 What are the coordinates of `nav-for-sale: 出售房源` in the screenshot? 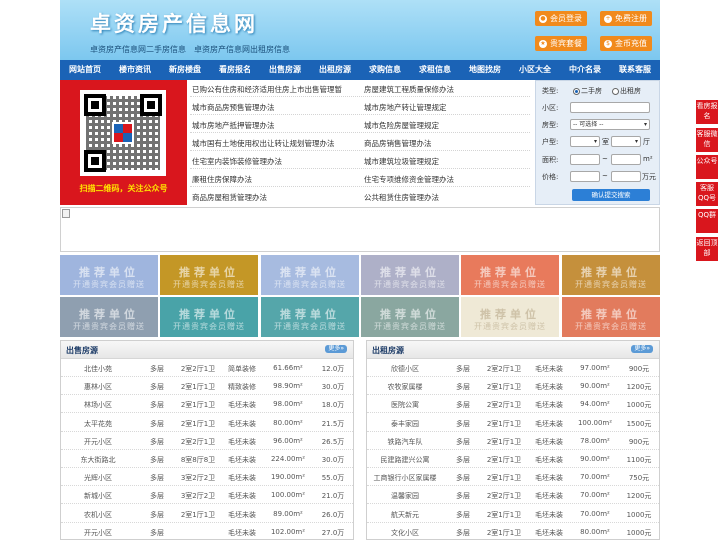 It's located at (285, 70).